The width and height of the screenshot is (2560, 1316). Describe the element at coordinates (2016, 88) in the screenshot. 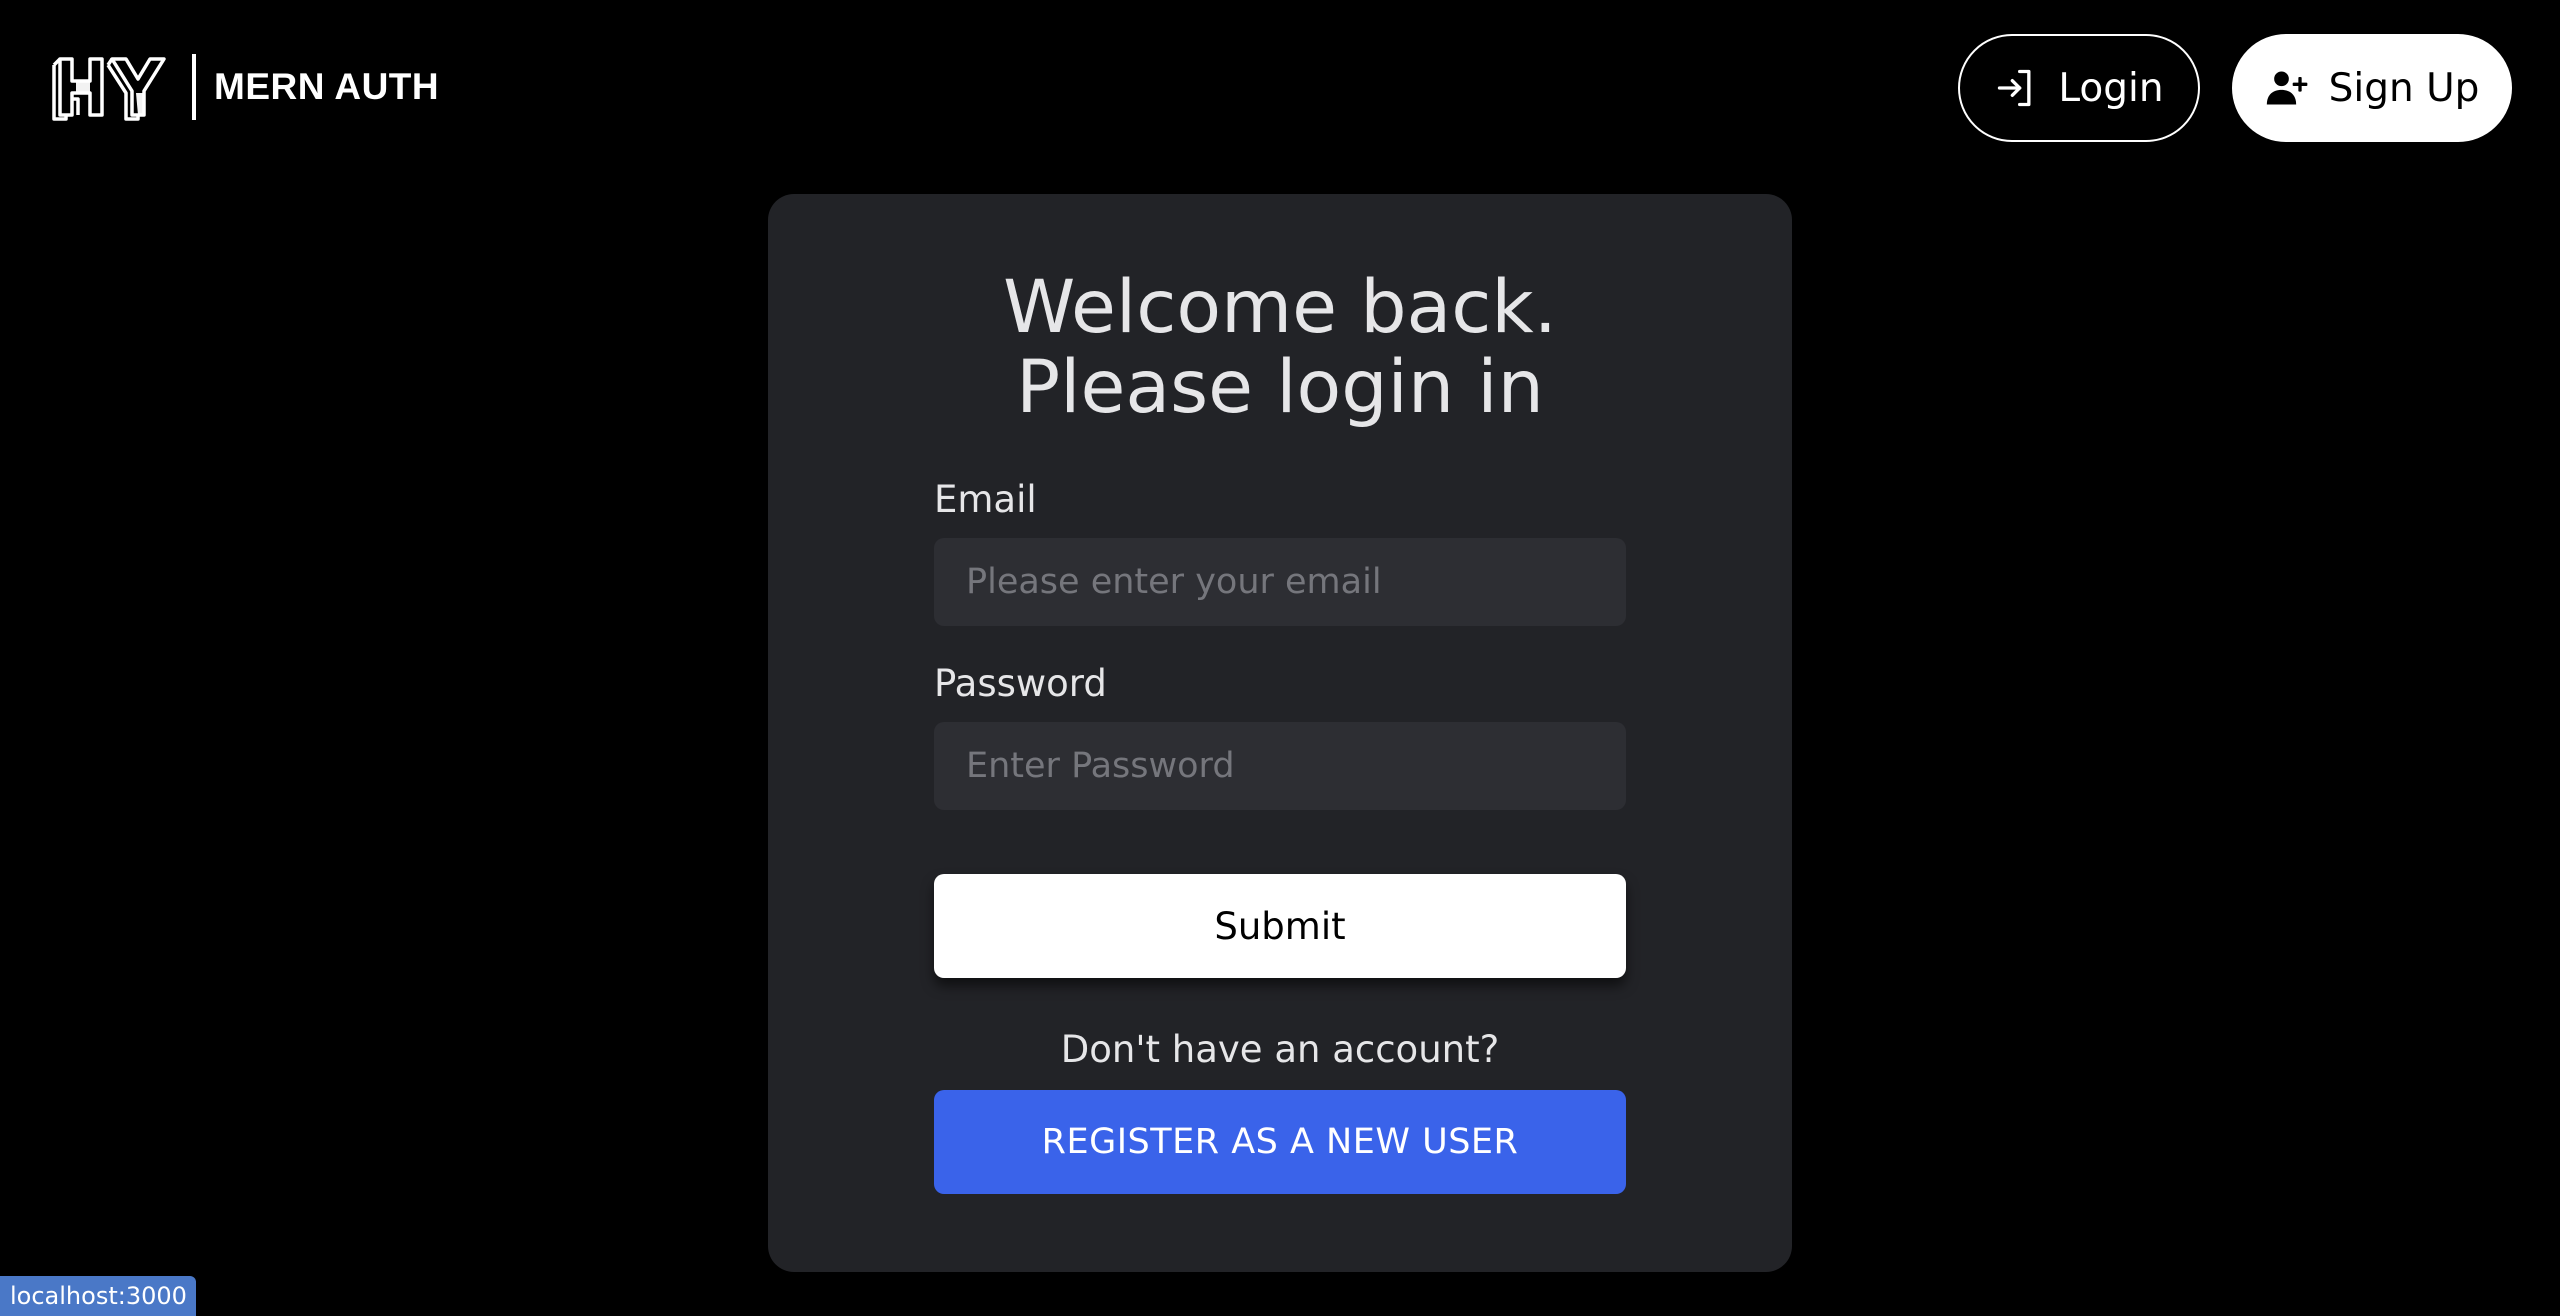

I see `login-arrow-icon` at that location.